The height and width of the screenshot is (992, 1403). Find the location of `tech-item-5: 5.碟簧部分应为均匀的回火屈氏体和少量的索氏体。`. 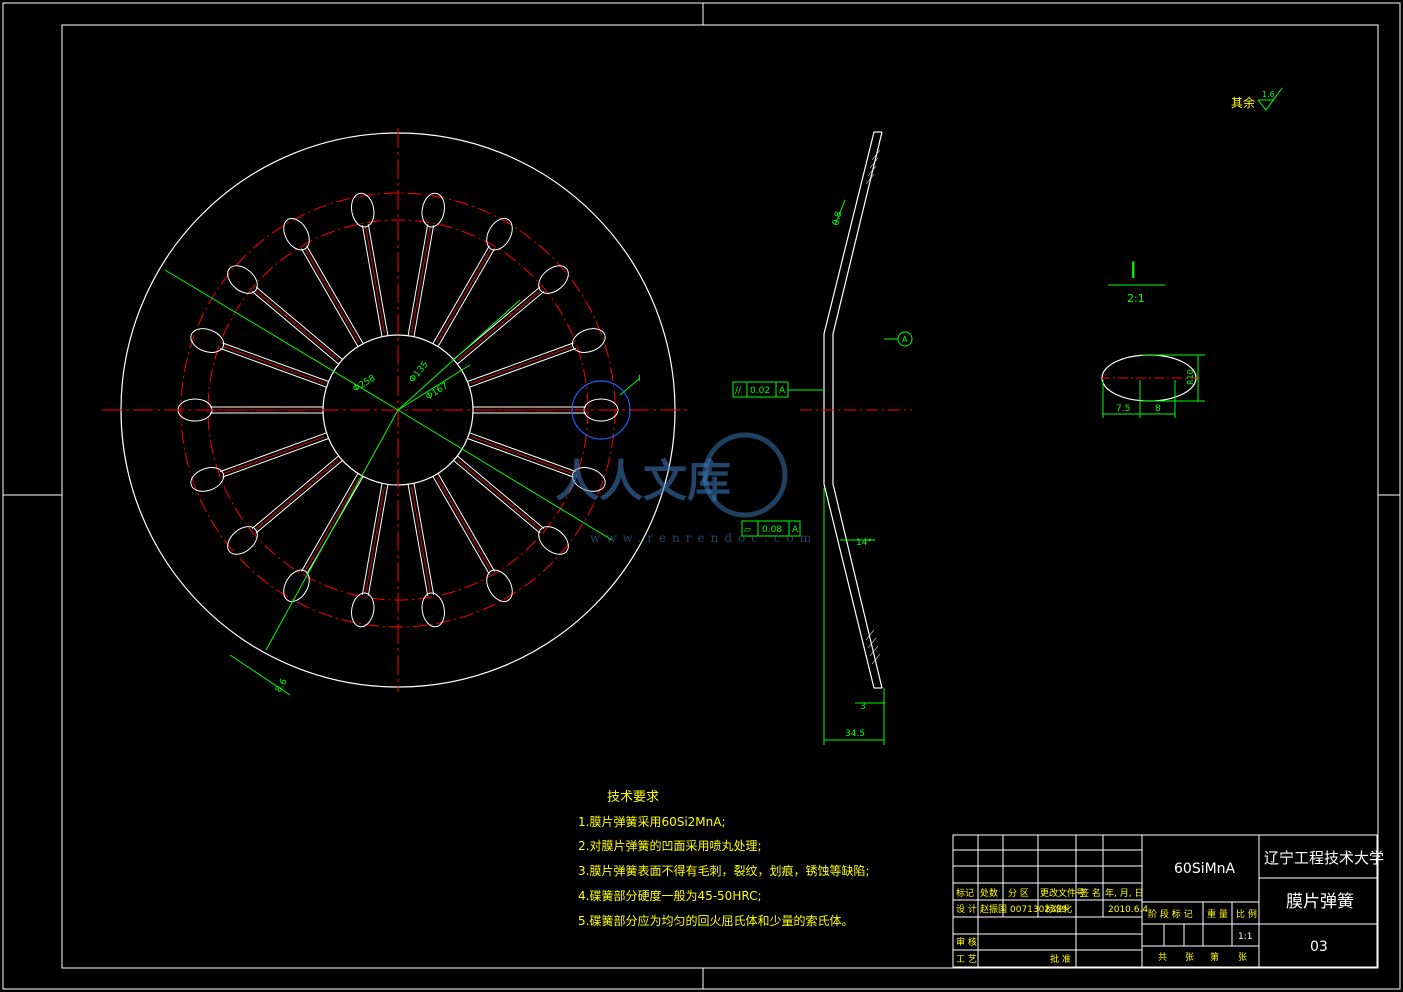

tech-item-5: 5.碟簧部分应为均匀的回火屈氏体和少量的索氏体。 is located at coordinates (715, 920).